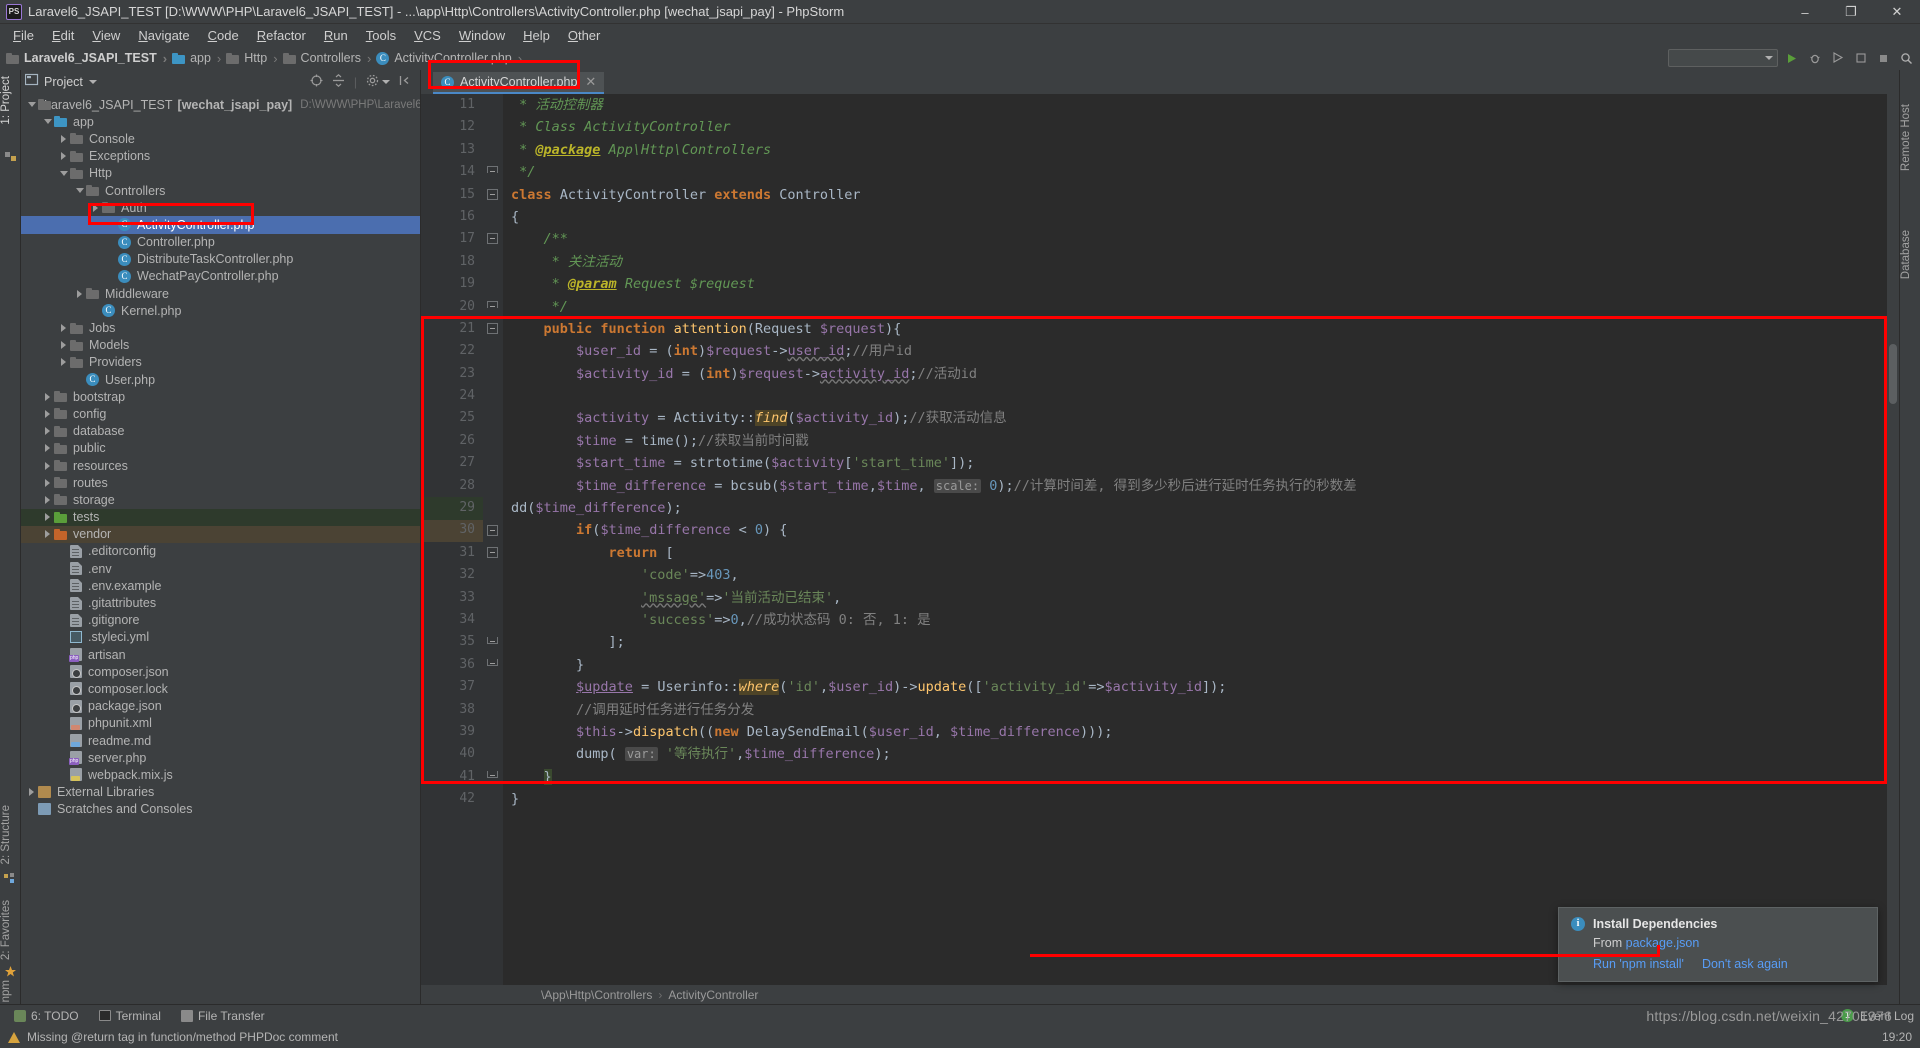 This screenshot has height=1048, width=1920. What do you see at coordinates (220, 482) in the screenshot?
I see `tree-item-routes: routes` at bounding box center [220, 482].